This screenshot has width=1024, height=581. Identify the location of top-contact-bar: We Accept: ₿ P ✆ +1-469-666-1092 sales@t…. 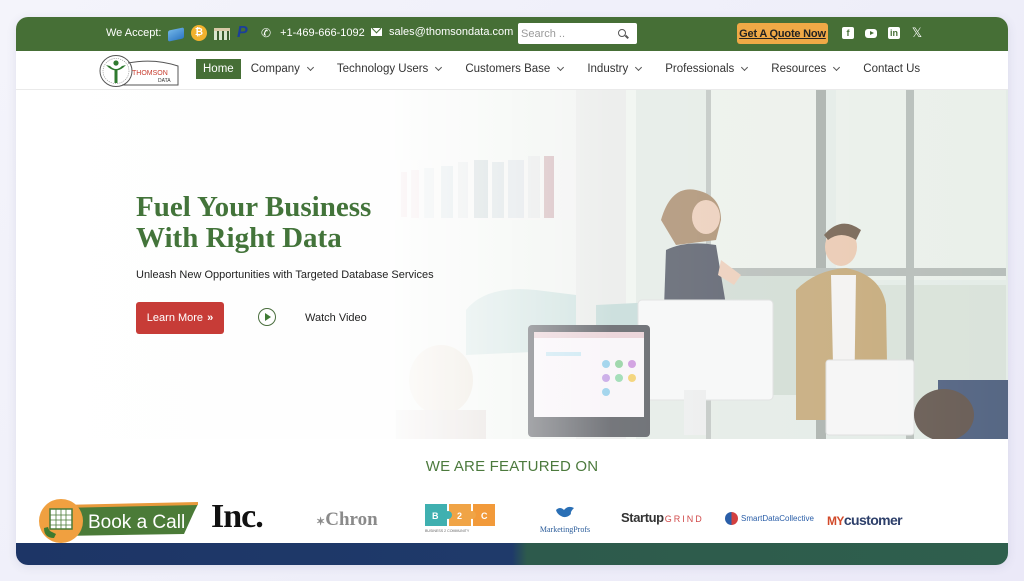
(512, 34).